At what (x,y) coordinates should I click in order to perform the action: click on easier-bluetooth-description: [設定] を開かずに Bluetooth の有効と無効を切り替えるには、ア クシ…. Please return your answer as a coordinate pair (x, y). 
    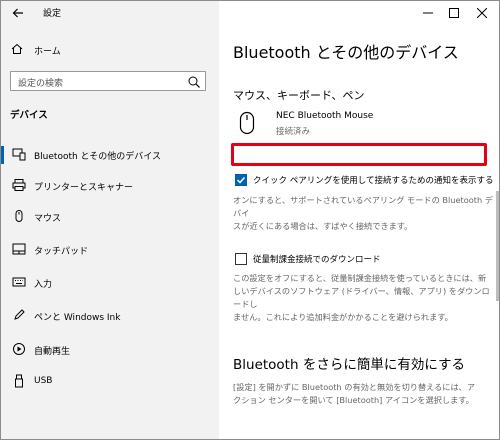
    Looking at the image, I should click on (364, 394).